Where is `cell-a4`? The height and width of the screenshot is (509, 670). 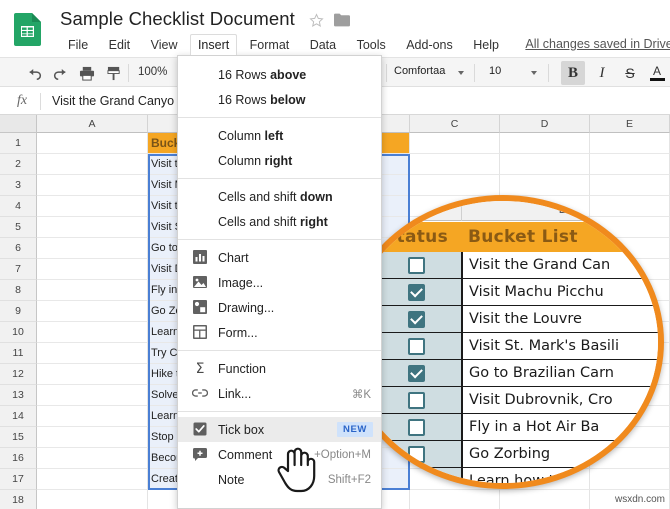 cell-a4 is located at coordinates (92, 206).